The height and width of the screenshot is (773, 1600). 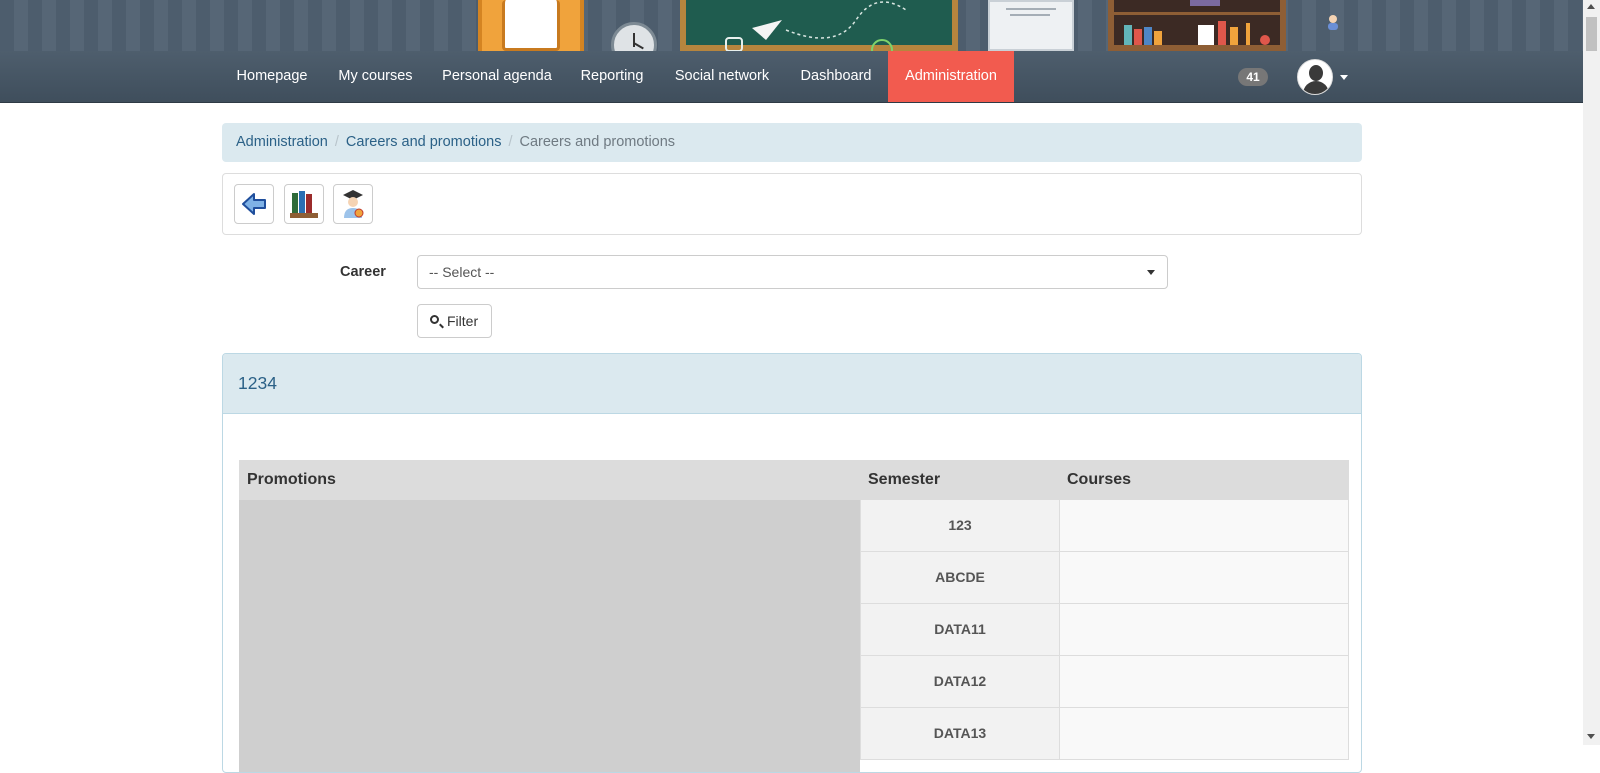 I want to click on nav-my-courses: My courses, so click(x=375, y=76).